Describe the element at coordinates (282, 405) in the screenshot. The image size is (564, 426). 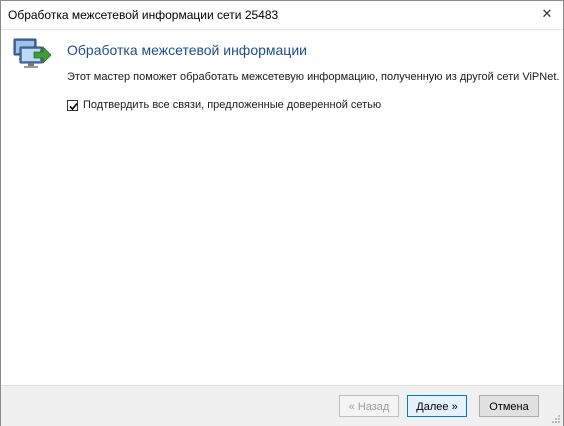
I see `wizard-footer: « Назад Далее » Отмена` at that location.